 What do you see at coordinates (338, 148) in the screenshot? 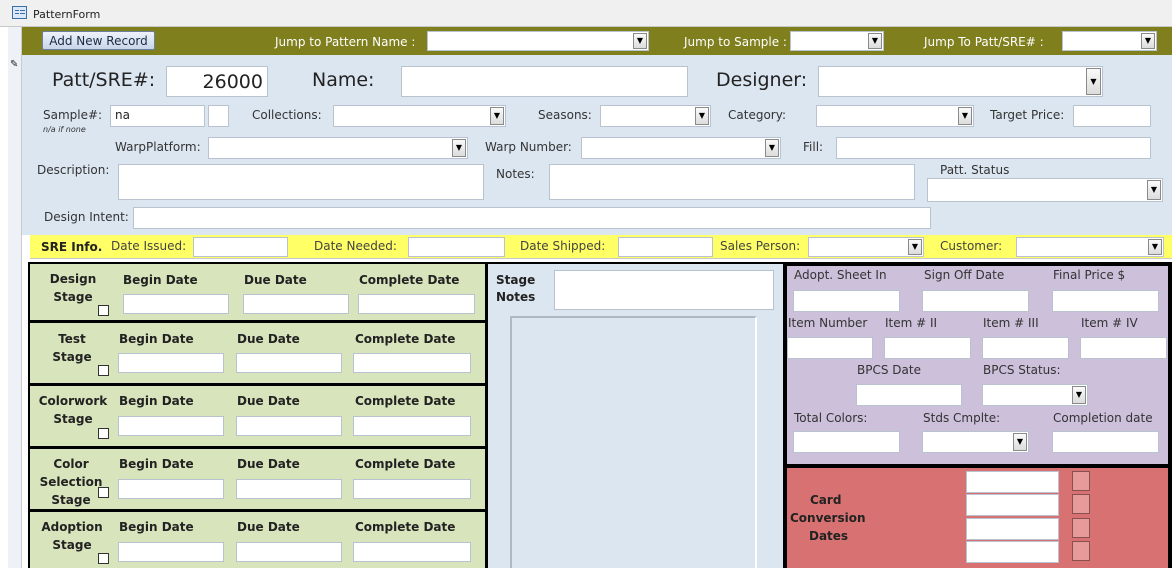
I see `warp-platform-dropdown: ▼` at bounding box center [338, 148].